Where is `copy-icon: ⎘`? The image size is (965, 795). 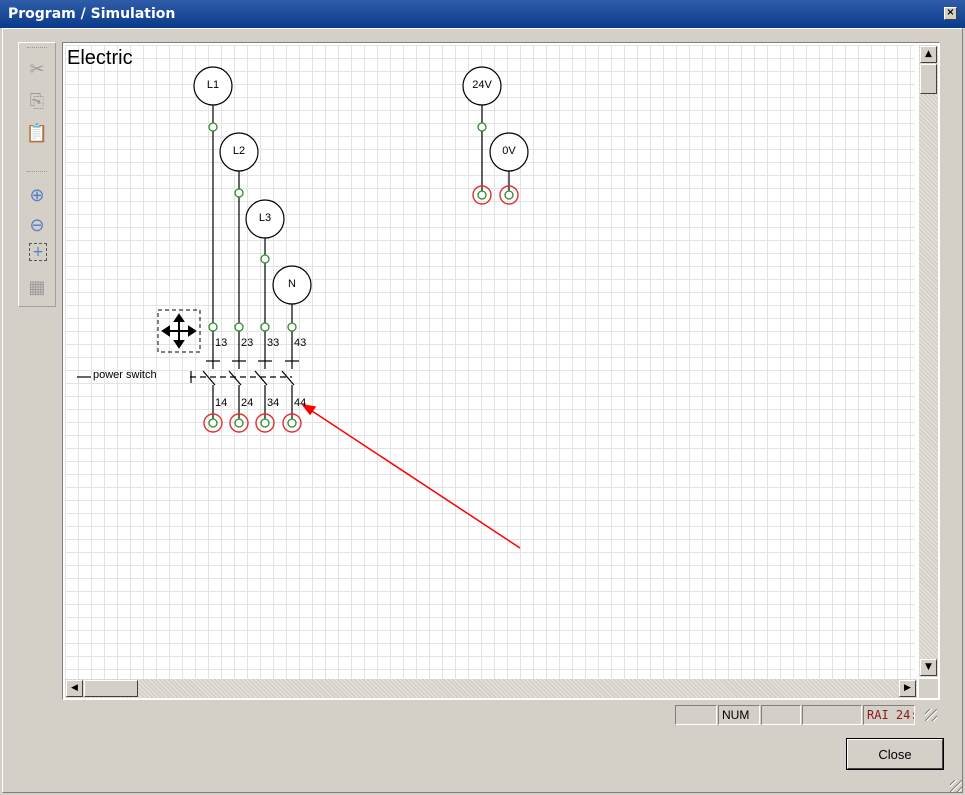
copy-icon: ⎘ is located at coordinates (37, 101).